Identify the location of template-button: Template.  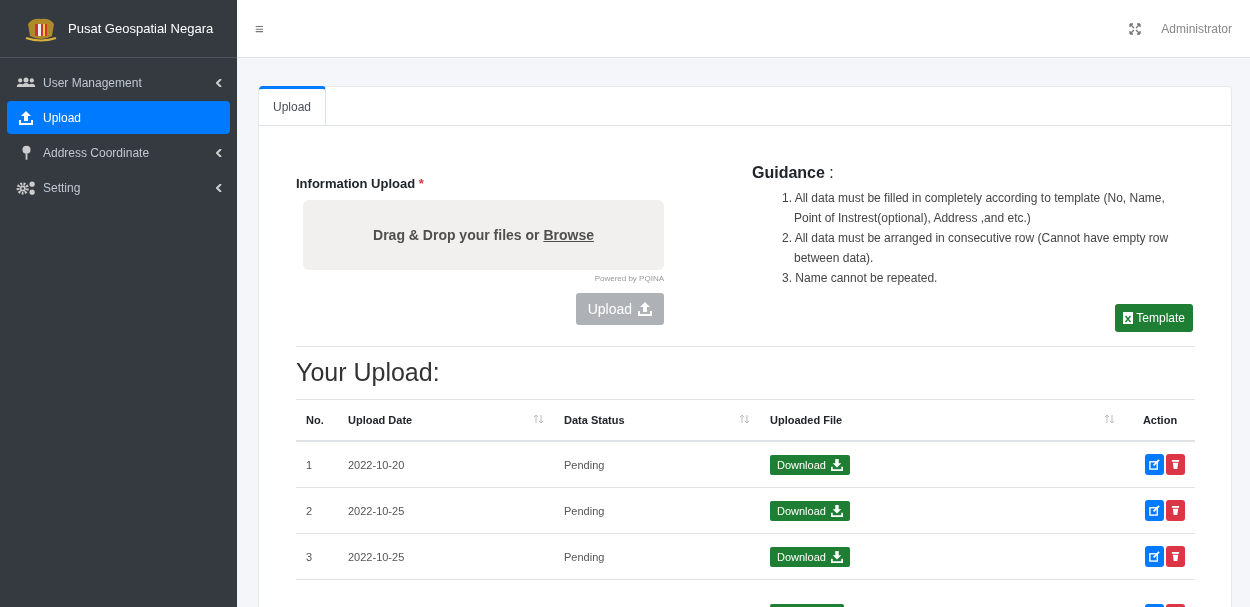
(1154, 318).